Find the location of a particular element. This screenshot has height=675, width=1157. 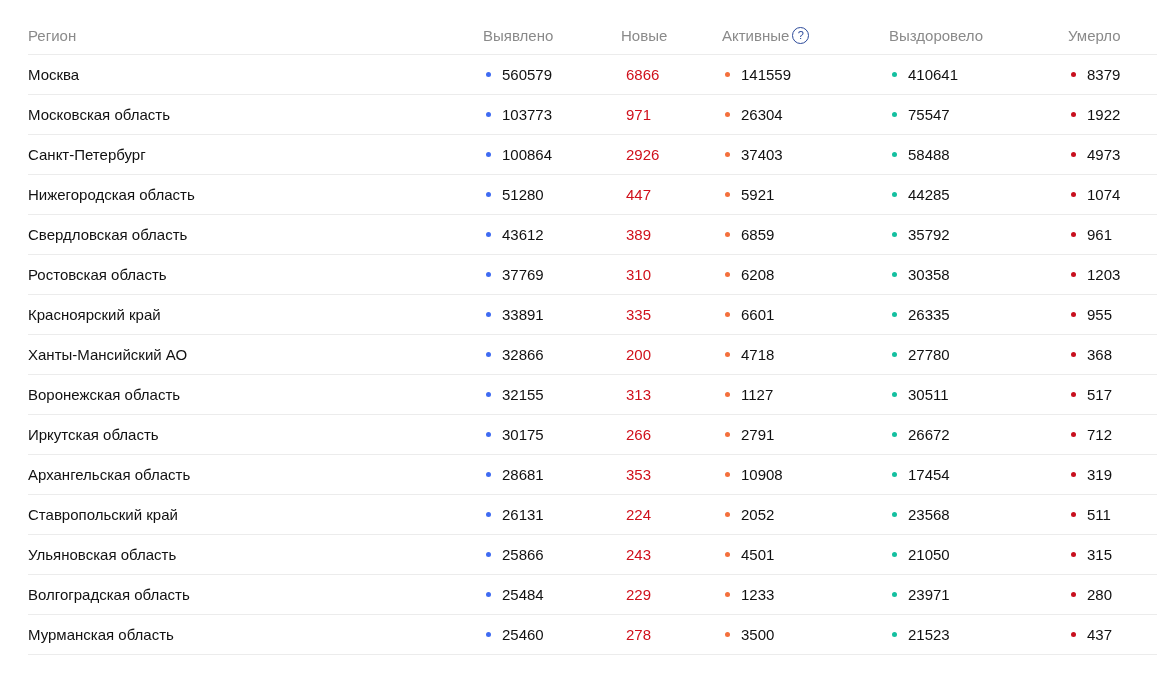

count-value: 35792 is located at coordinates (929, 234).